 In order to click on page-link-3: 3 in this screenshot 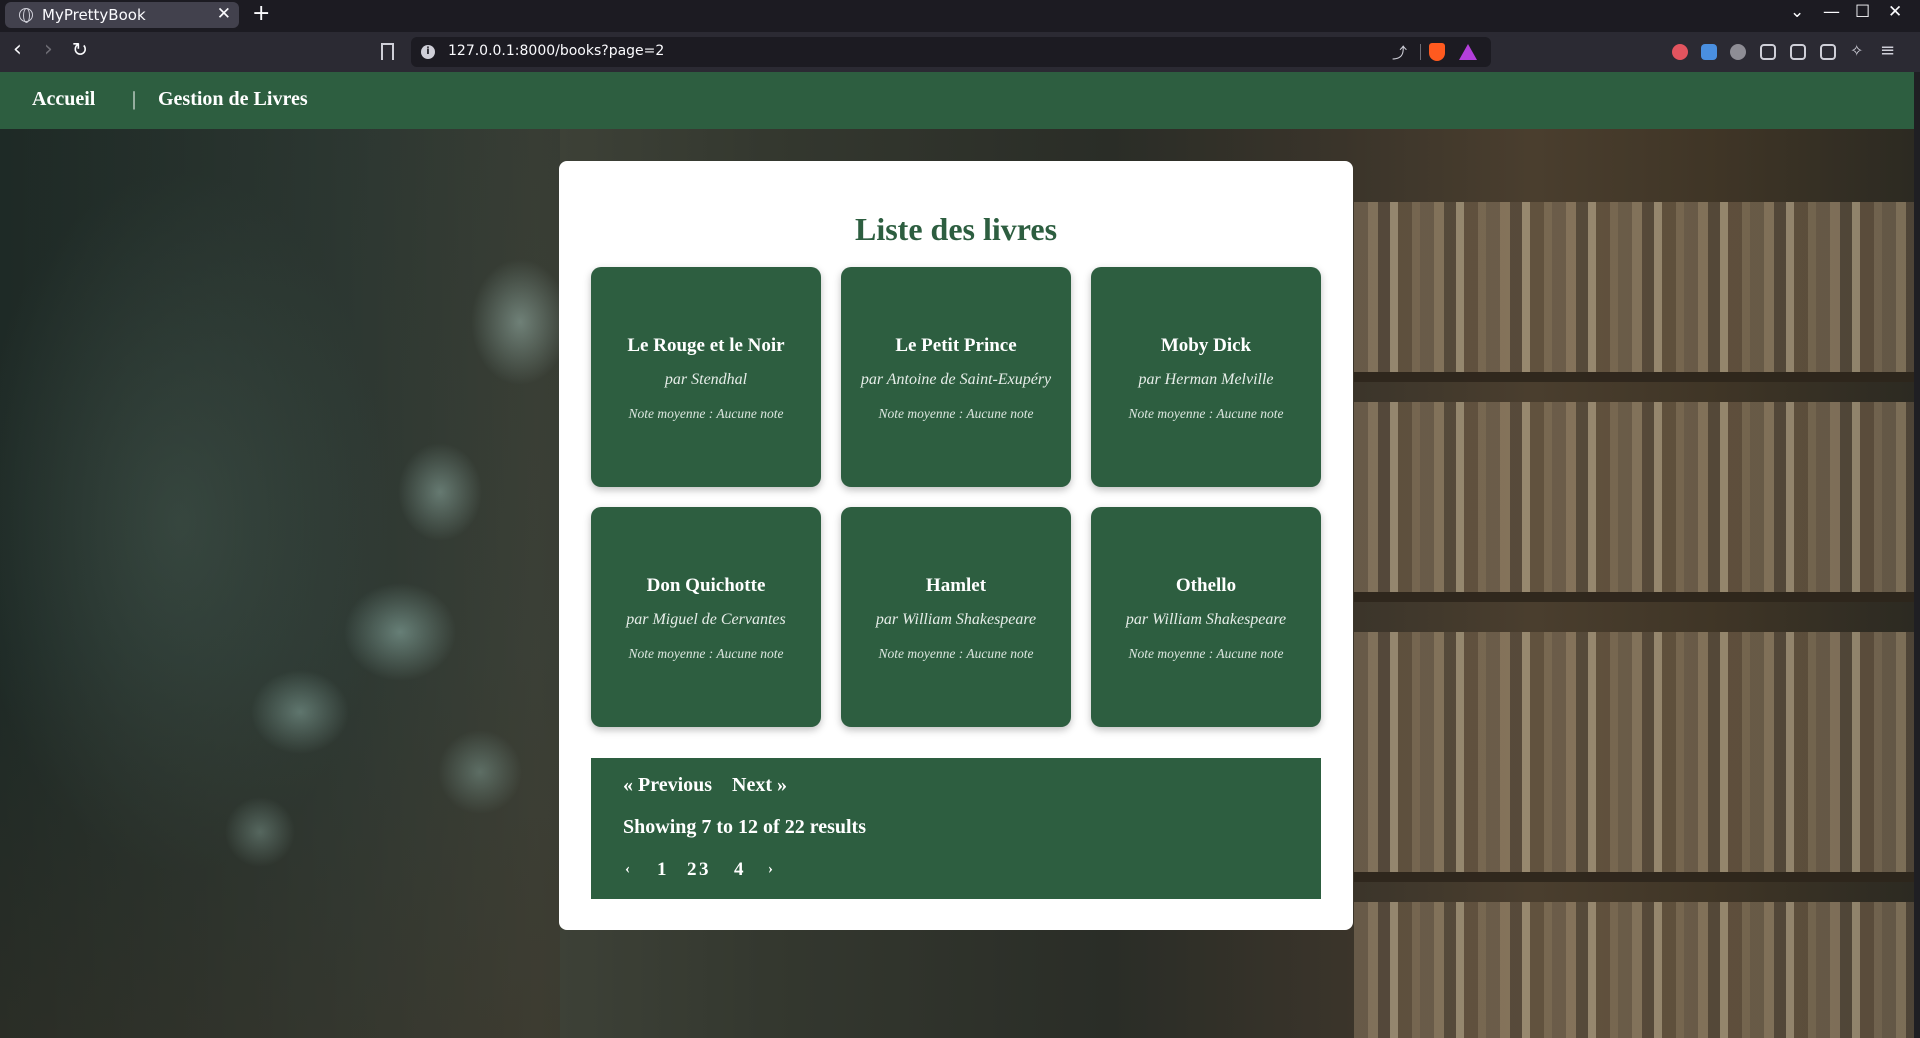, I will do `click(704, 870)`.